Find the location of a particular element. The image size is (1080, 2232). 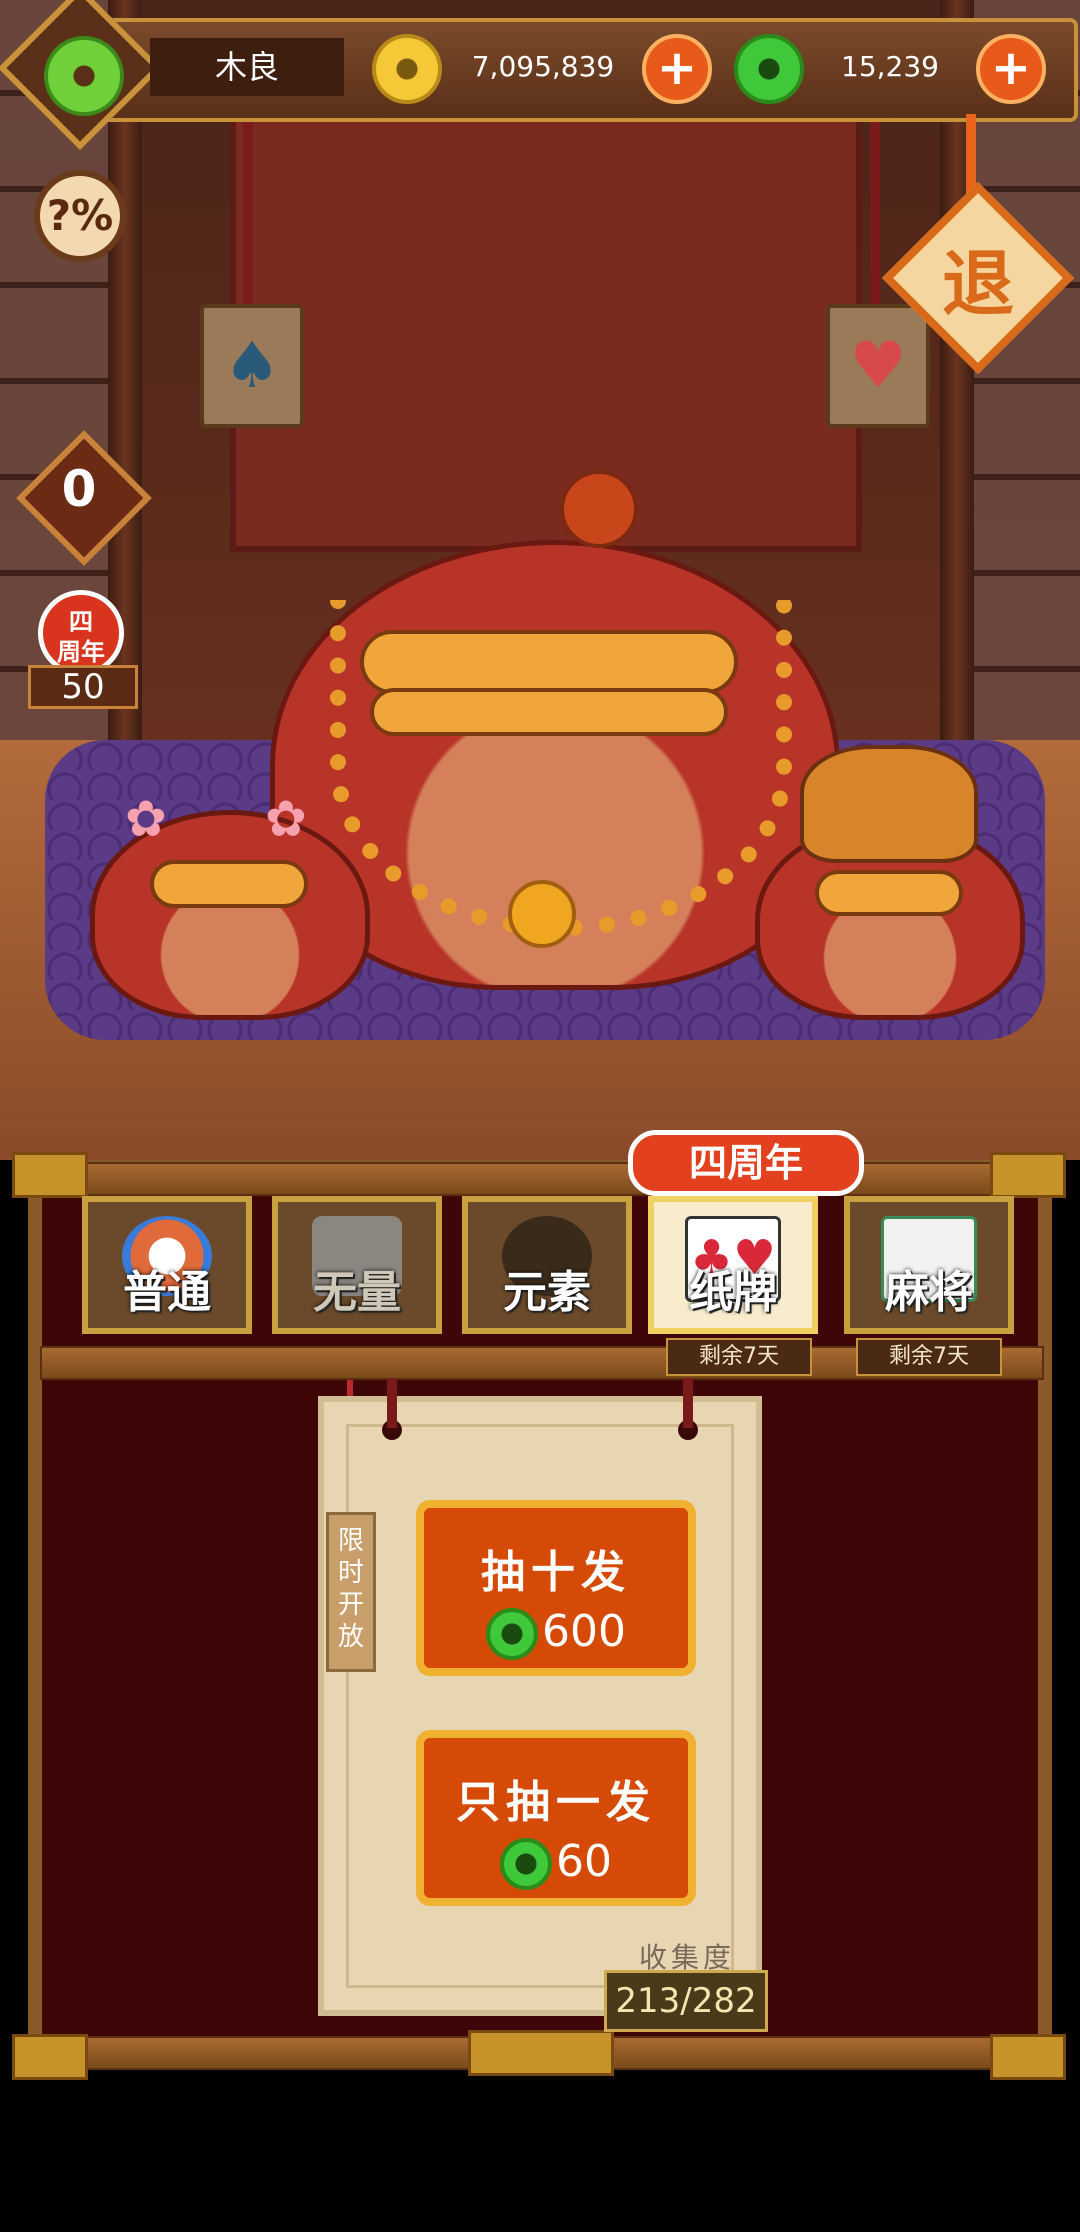

collection-count: 213/282 is located at coordinates (686, 2001).